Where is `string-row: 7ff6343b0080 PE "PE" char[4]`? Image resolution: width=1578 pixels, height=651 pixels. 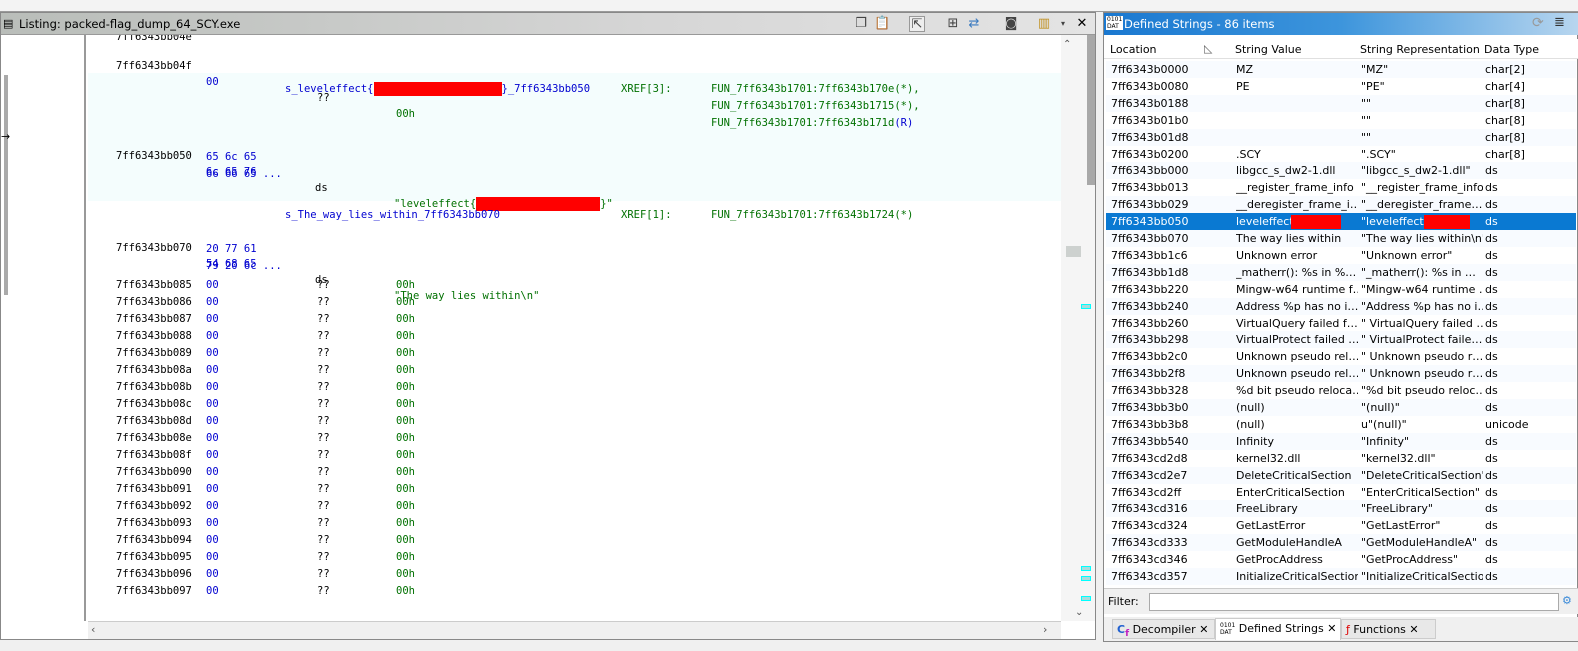 string-row: 7ff6343b0080 PE "PE" char[4] is located at coordinates (1341, 86).